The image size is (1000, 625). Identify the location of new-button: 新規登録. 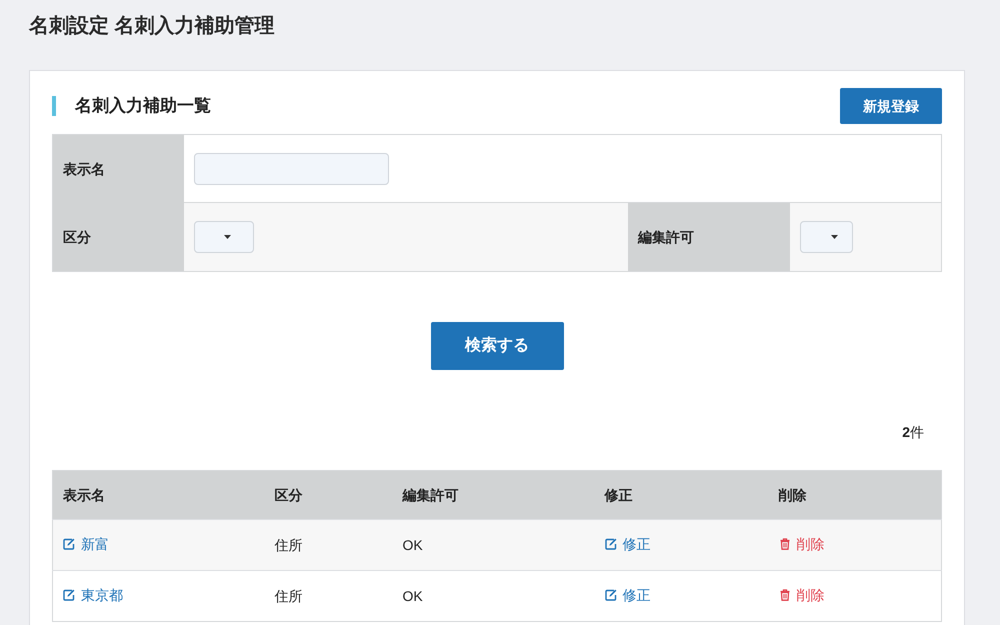
(891, 106).